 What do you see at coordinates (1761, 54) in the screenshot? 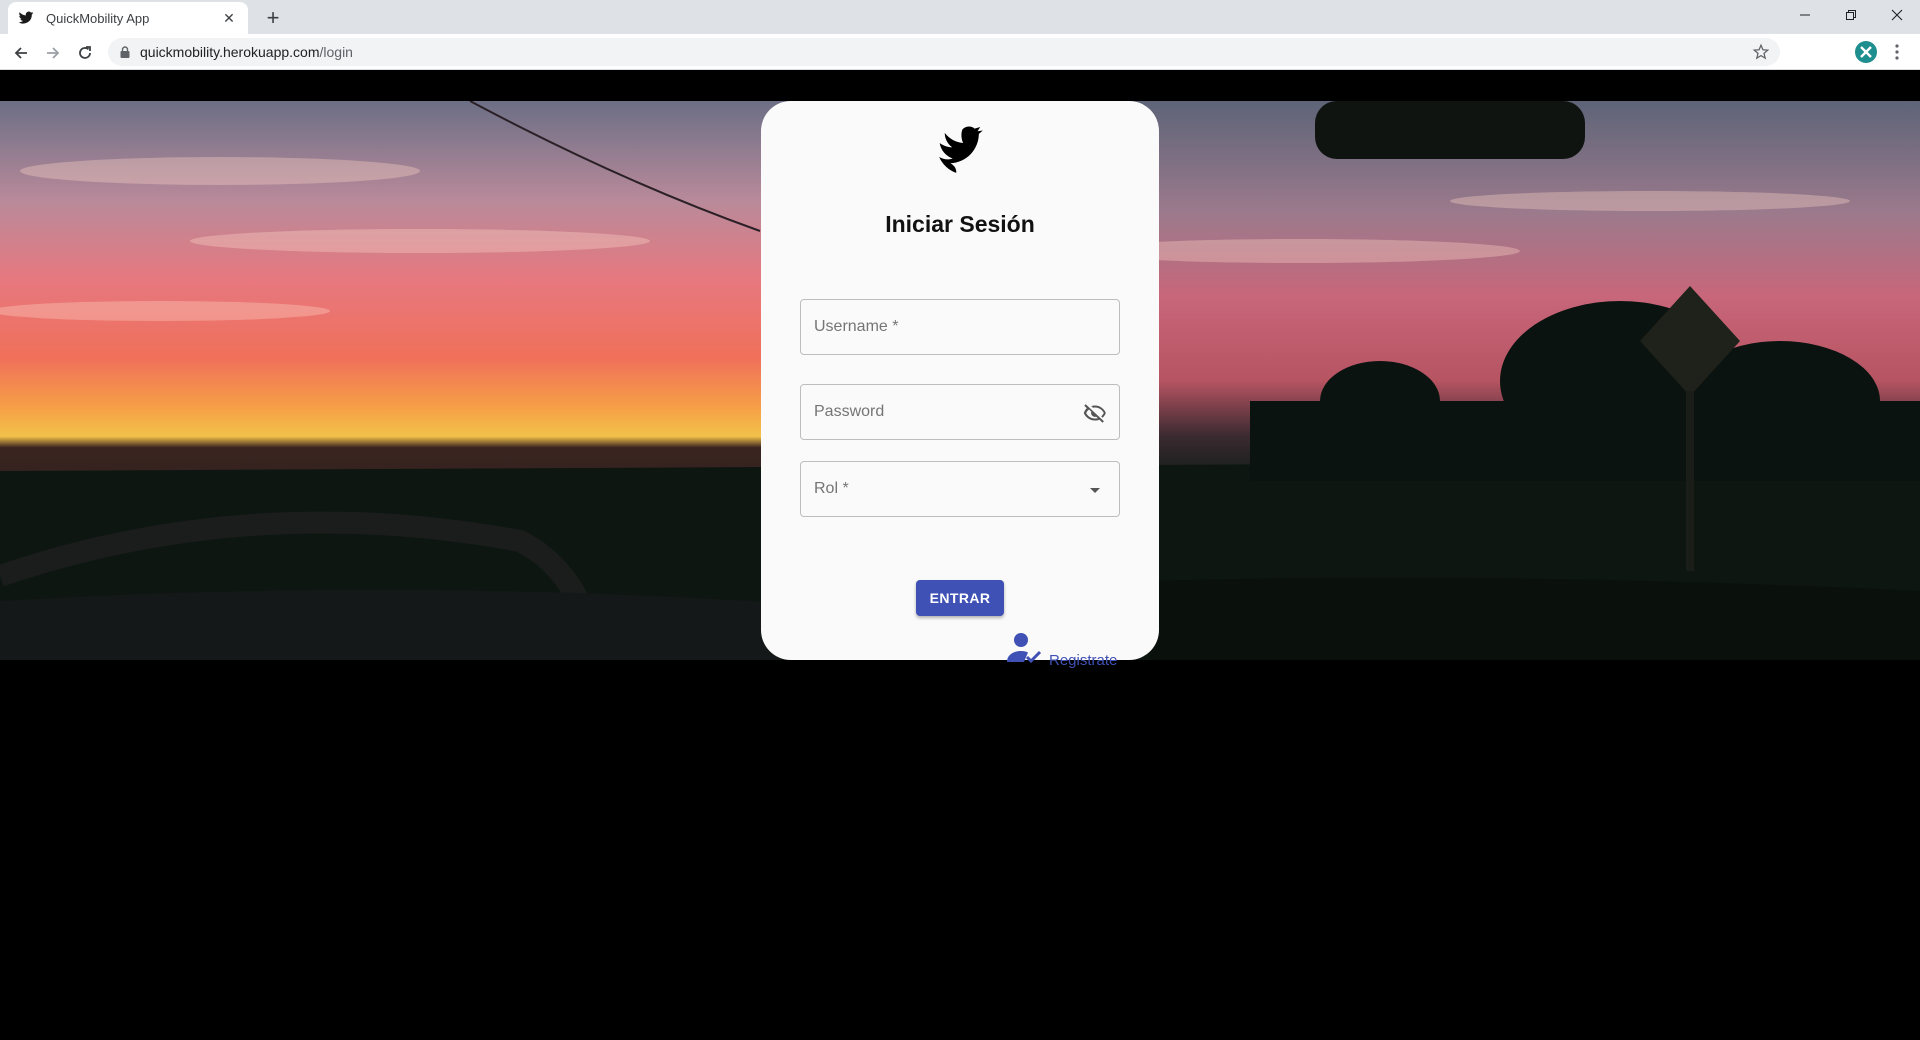
I see `bookmark-star-icon` at bounding box center [1761, 54].